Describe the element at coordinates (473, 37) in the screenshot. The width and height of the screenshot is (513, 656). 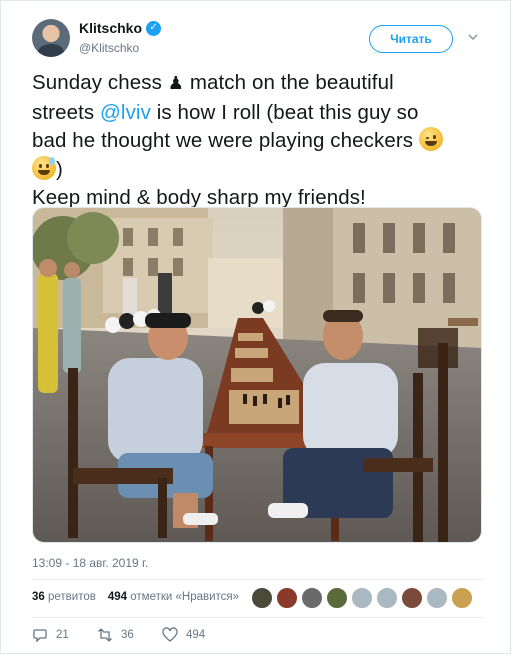
I see `chevron-down-icon` at that location.